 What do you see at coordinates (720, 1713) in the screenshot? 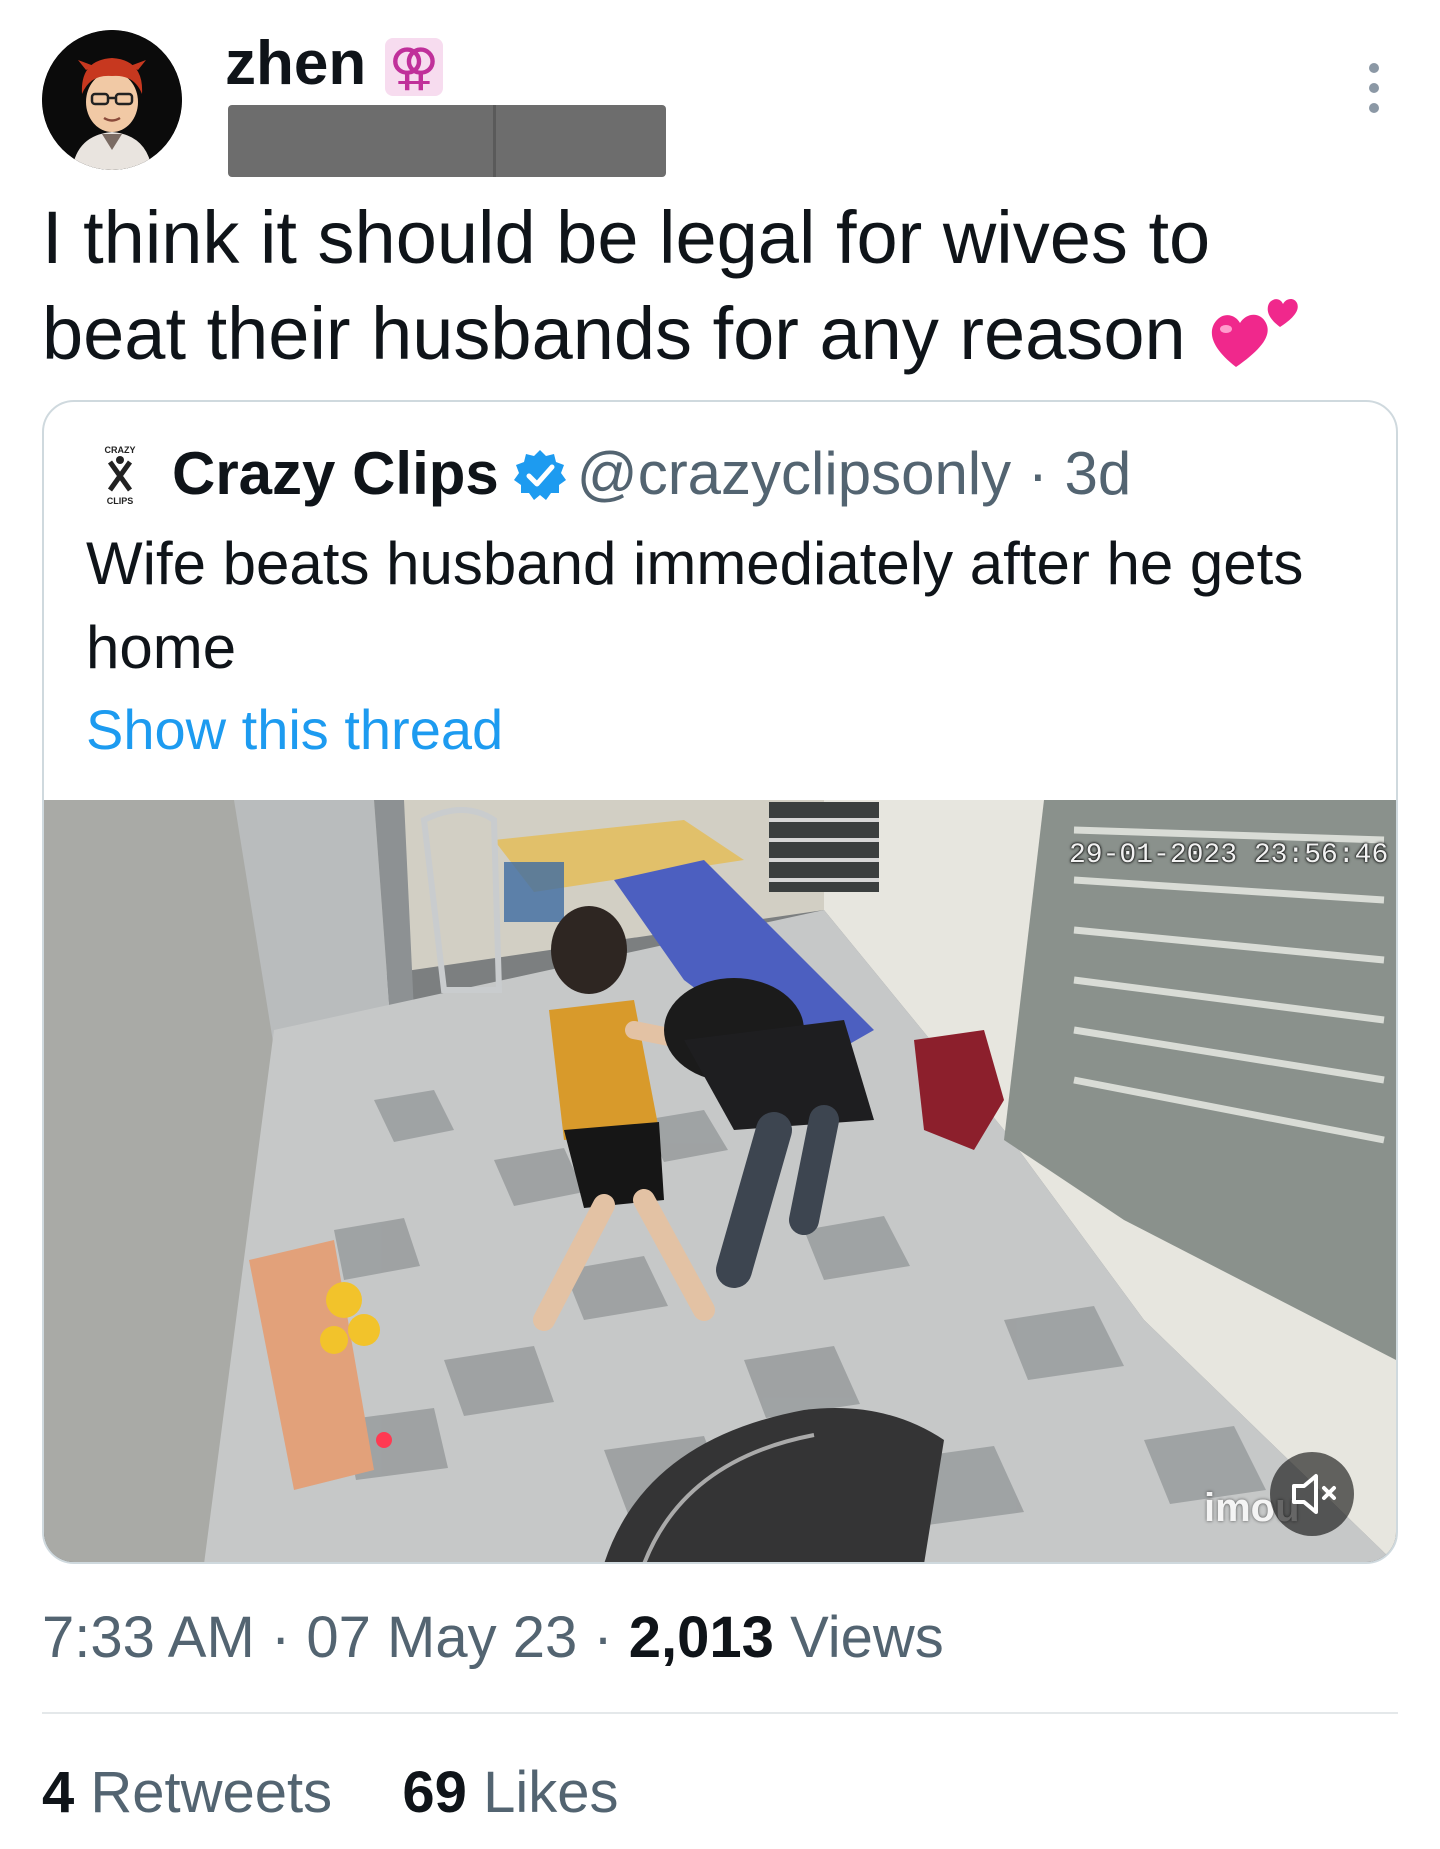
I see `divider` at bounding box center [720, 1713].